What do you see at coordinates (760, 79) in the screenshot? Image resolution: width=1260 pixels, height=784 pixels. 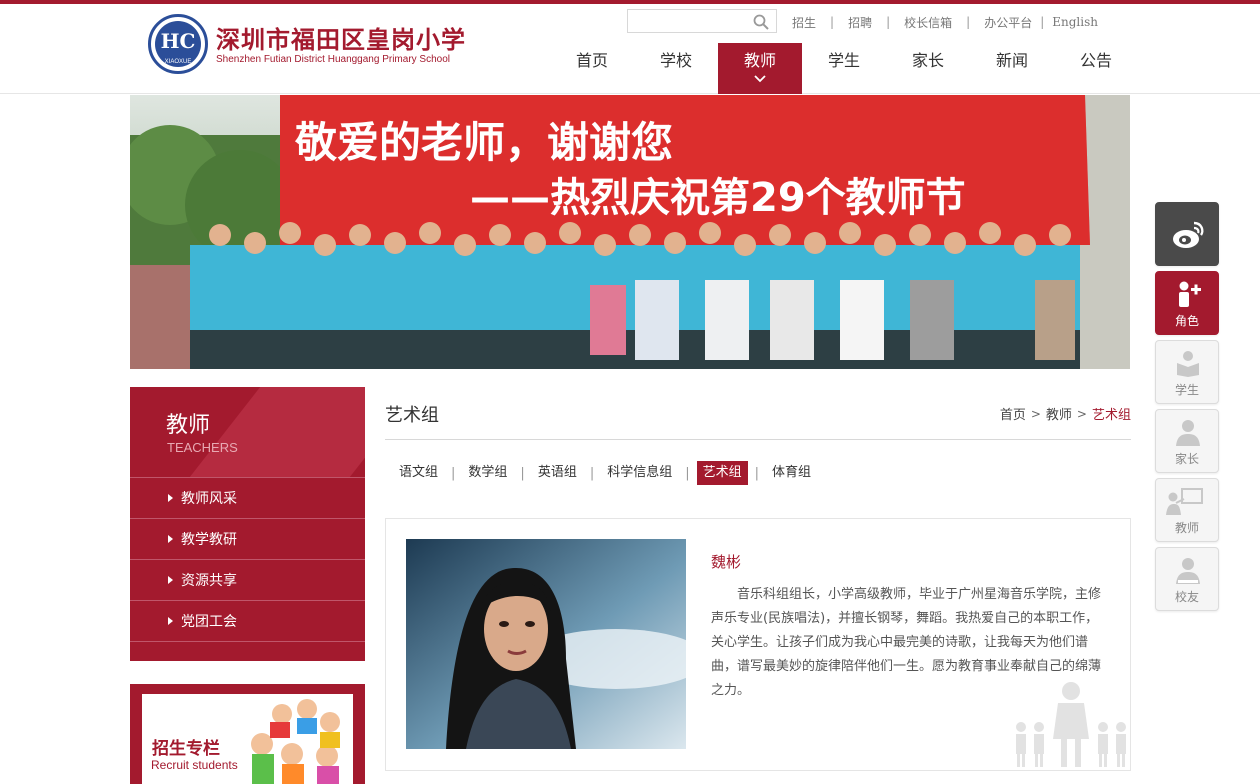 I see `chevron-down-icon` at bounding box center [760, 79].